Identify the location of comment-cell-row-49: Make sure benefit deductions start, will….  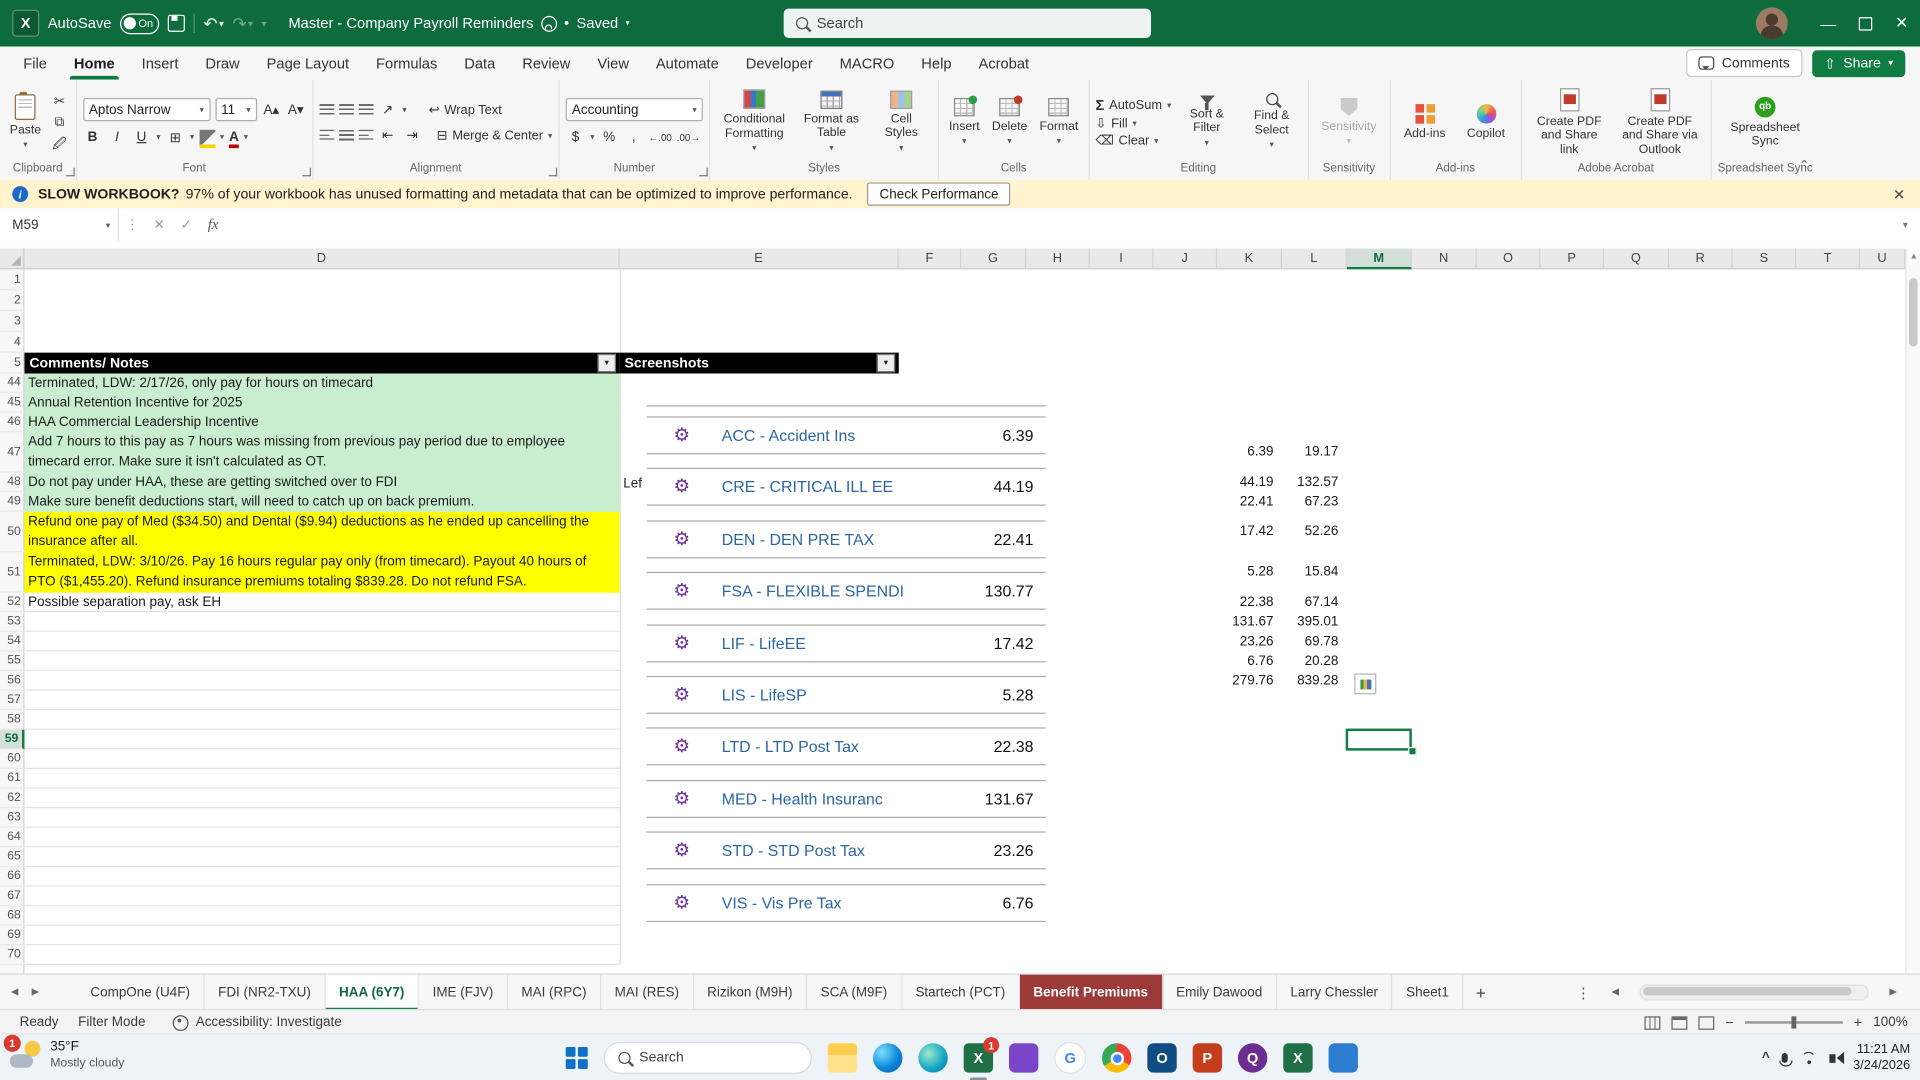
(322, 502).